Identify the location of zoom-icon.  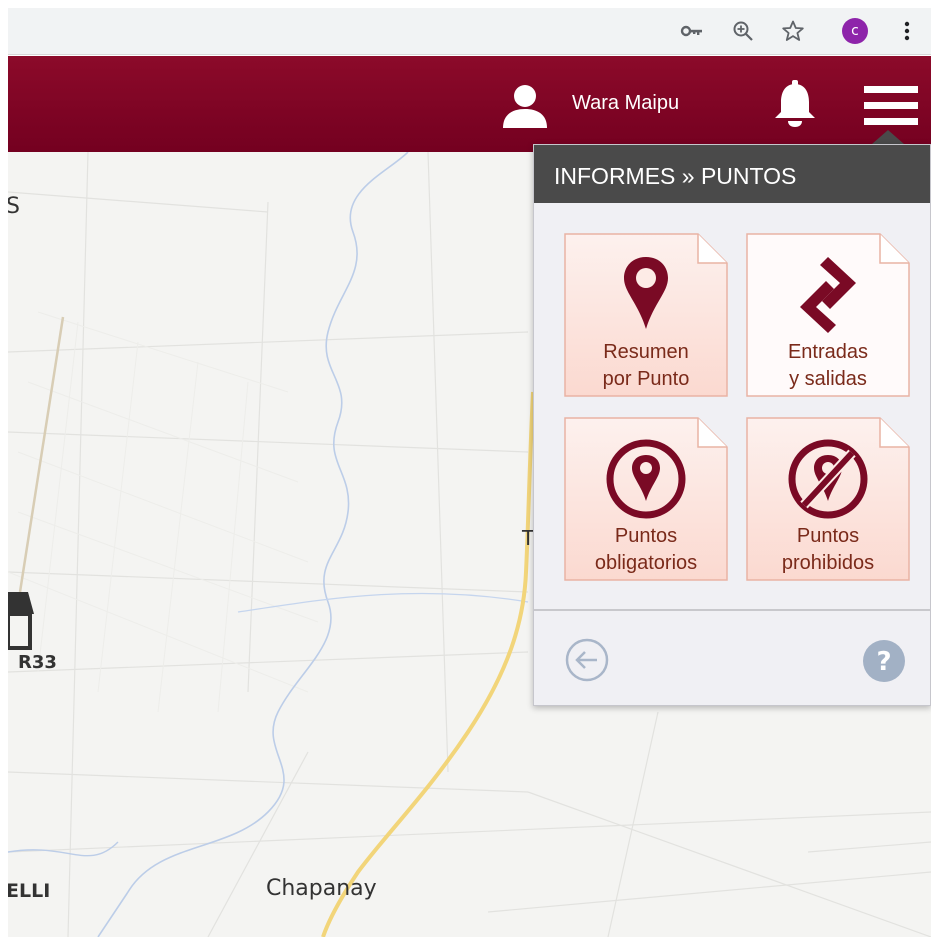
(743, 31).